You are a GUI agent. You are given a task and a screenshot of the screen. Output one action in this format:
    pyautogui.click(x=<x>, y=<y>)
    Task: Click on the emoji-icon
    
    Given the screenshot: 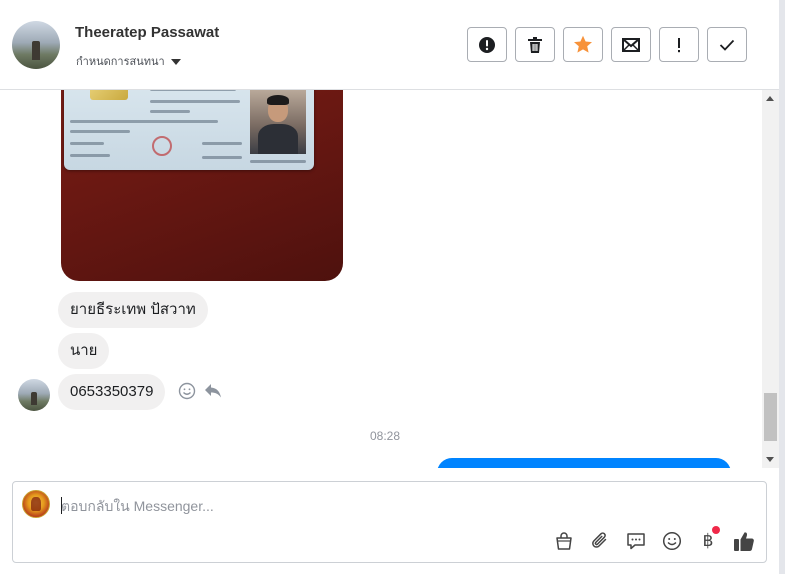 What is the action you would take?
    pyautogui.click(x=672, y=541)
    